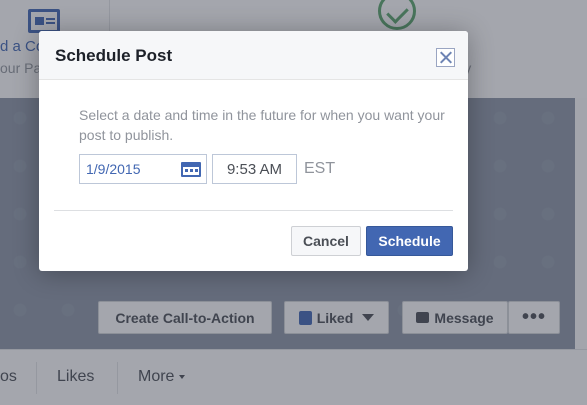 The width and height of the screenshot is (587, 405). Describe the element at coordinates (409, 241) in the screenshot. I see `schedule-button: Schedule` at that location.